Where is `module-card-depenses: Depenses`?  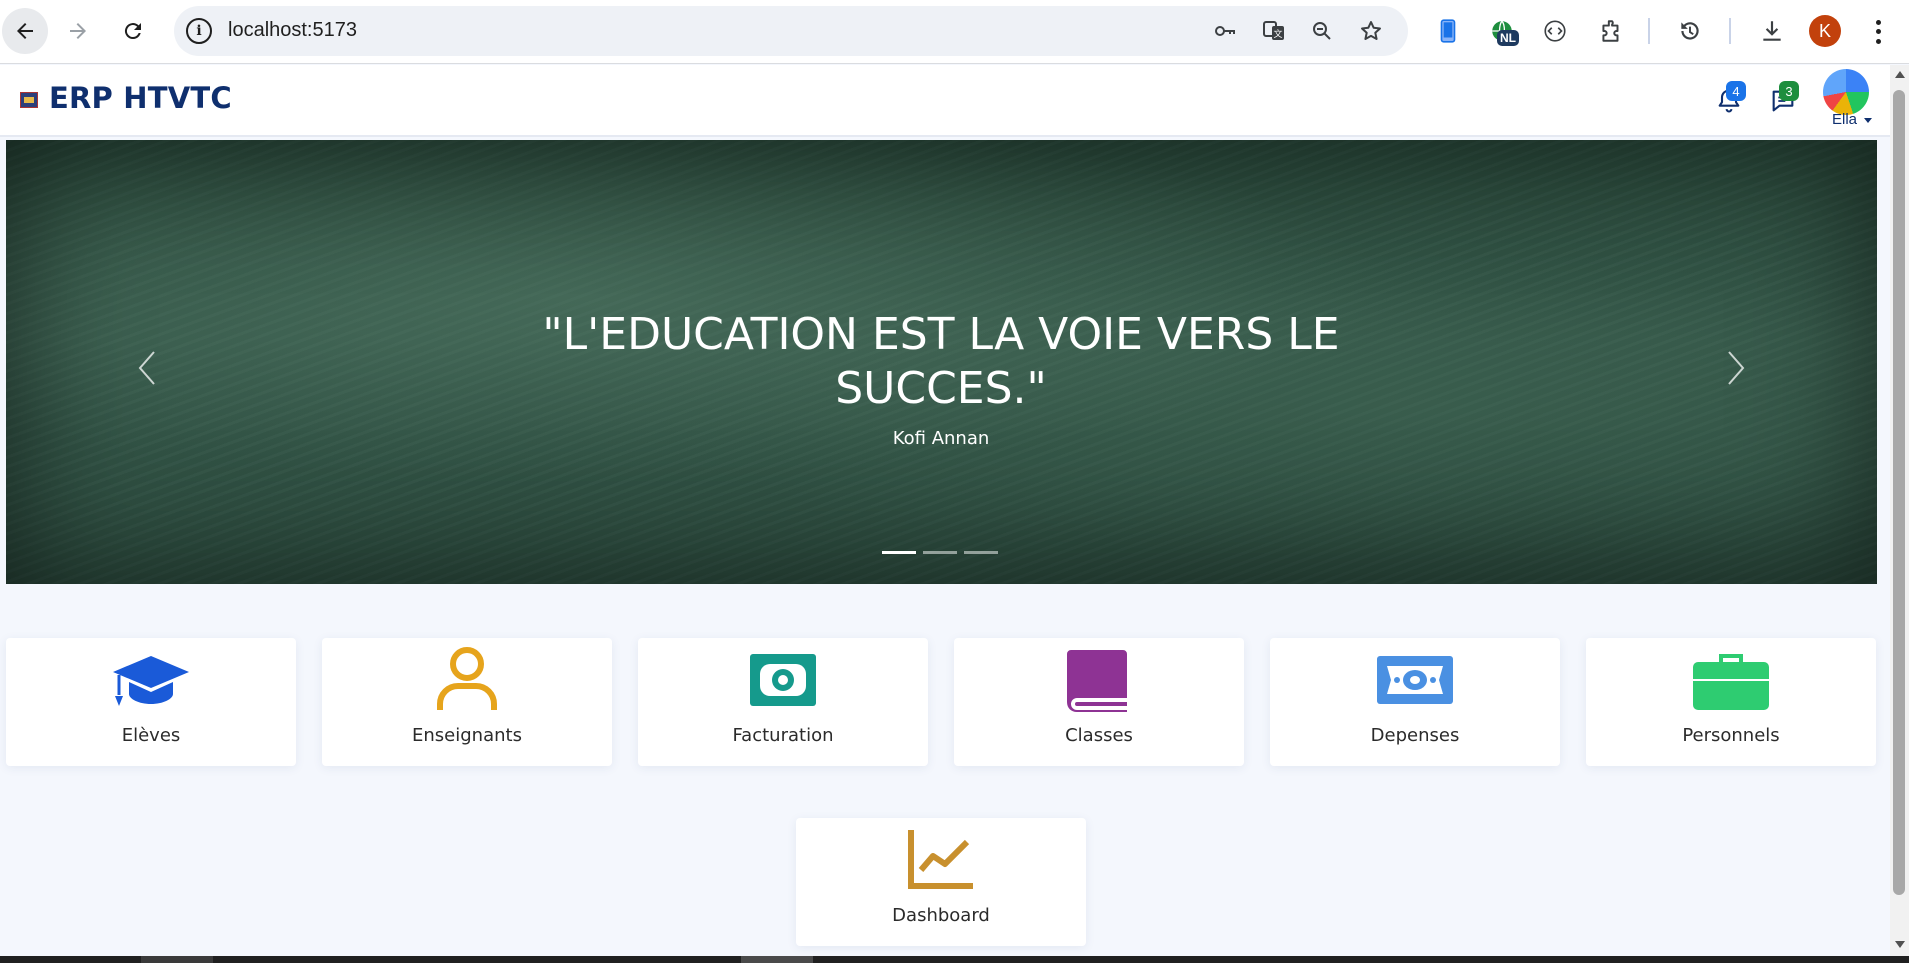
module-card-depenses: Depenses is located at coordinates (1415, 702).